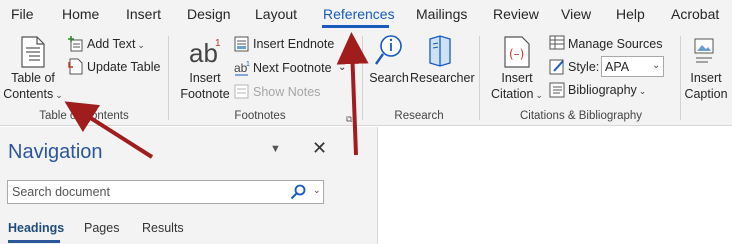 Image resolution: width=732 pixels, height=244 pixels. Describe the element at coordinates (581, 116) in the screenshot. I see `citations-group-label: Citations & Bibliography` at that location.